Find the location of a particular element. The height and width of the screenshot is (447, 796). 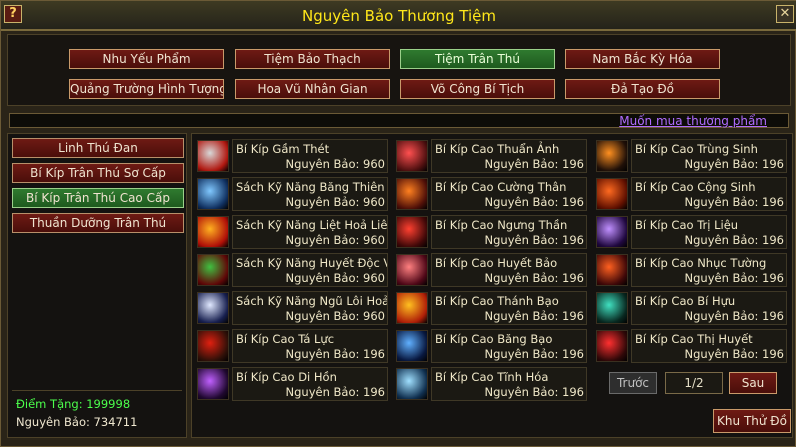

item-info: Bí Kíp Cao Thánh Bạo Nguyên Bảo: 196 is located at coordinates (509, 308).